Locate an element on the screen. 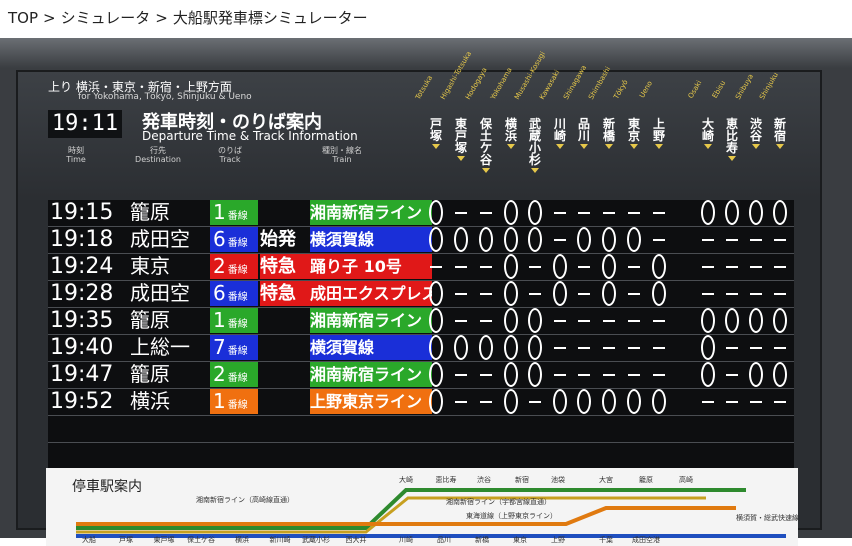 Image resolution: width=852 pixels, height=546 pixels. departure-time: 19:18 is located at coordinates (82, 239).